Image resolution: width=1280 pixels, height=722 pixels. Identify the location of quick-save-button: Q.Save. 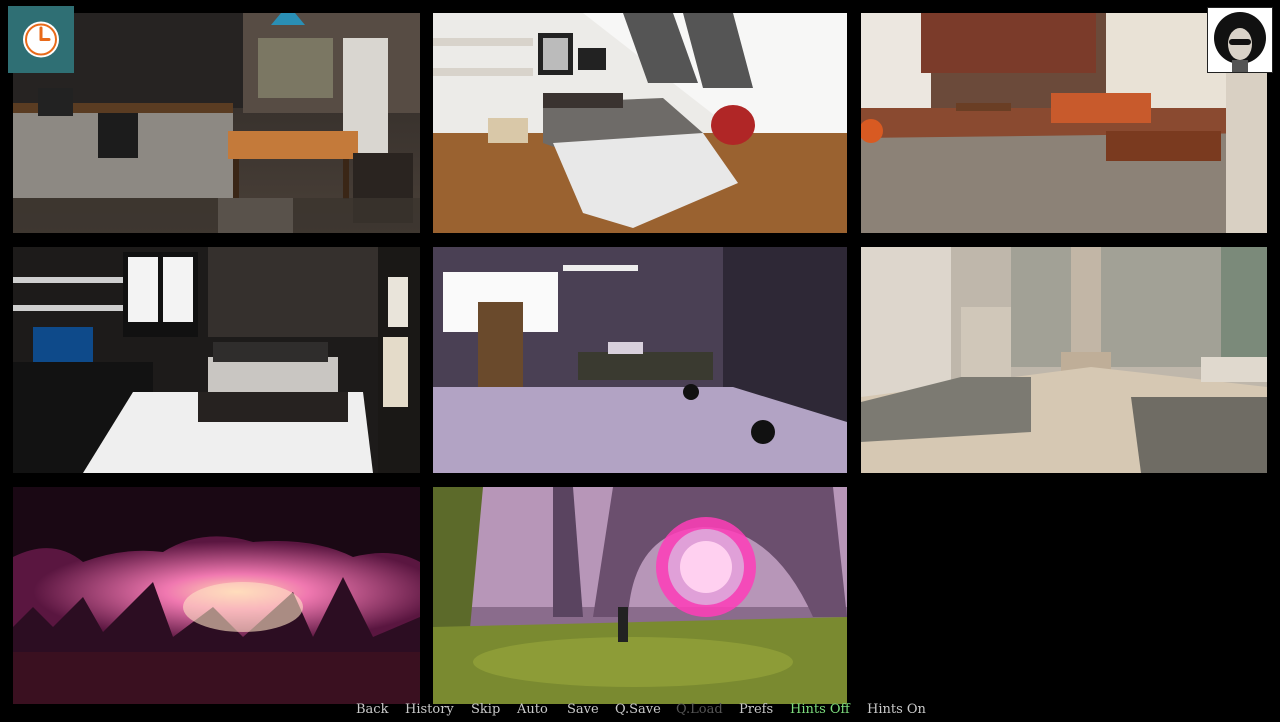
(638, 709).